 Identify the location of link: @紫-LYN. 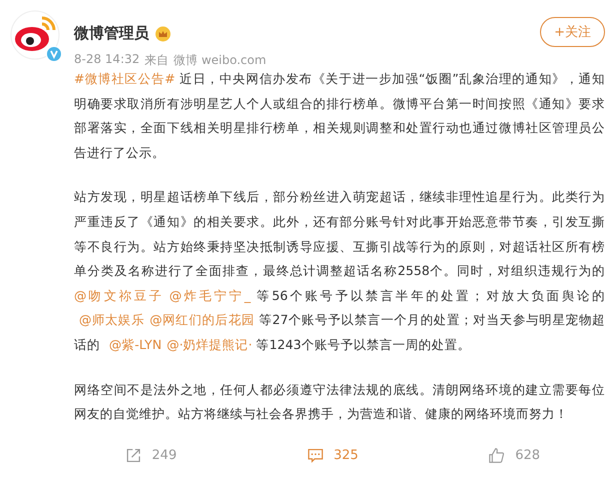
(135, 344).